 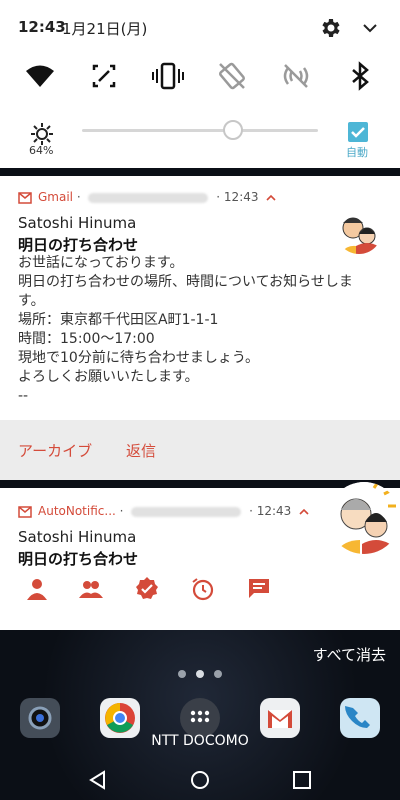 What do you see at coordinates (302, 780) in the screenshot?
I see `recents-icon` at bounding box center [302, 780].